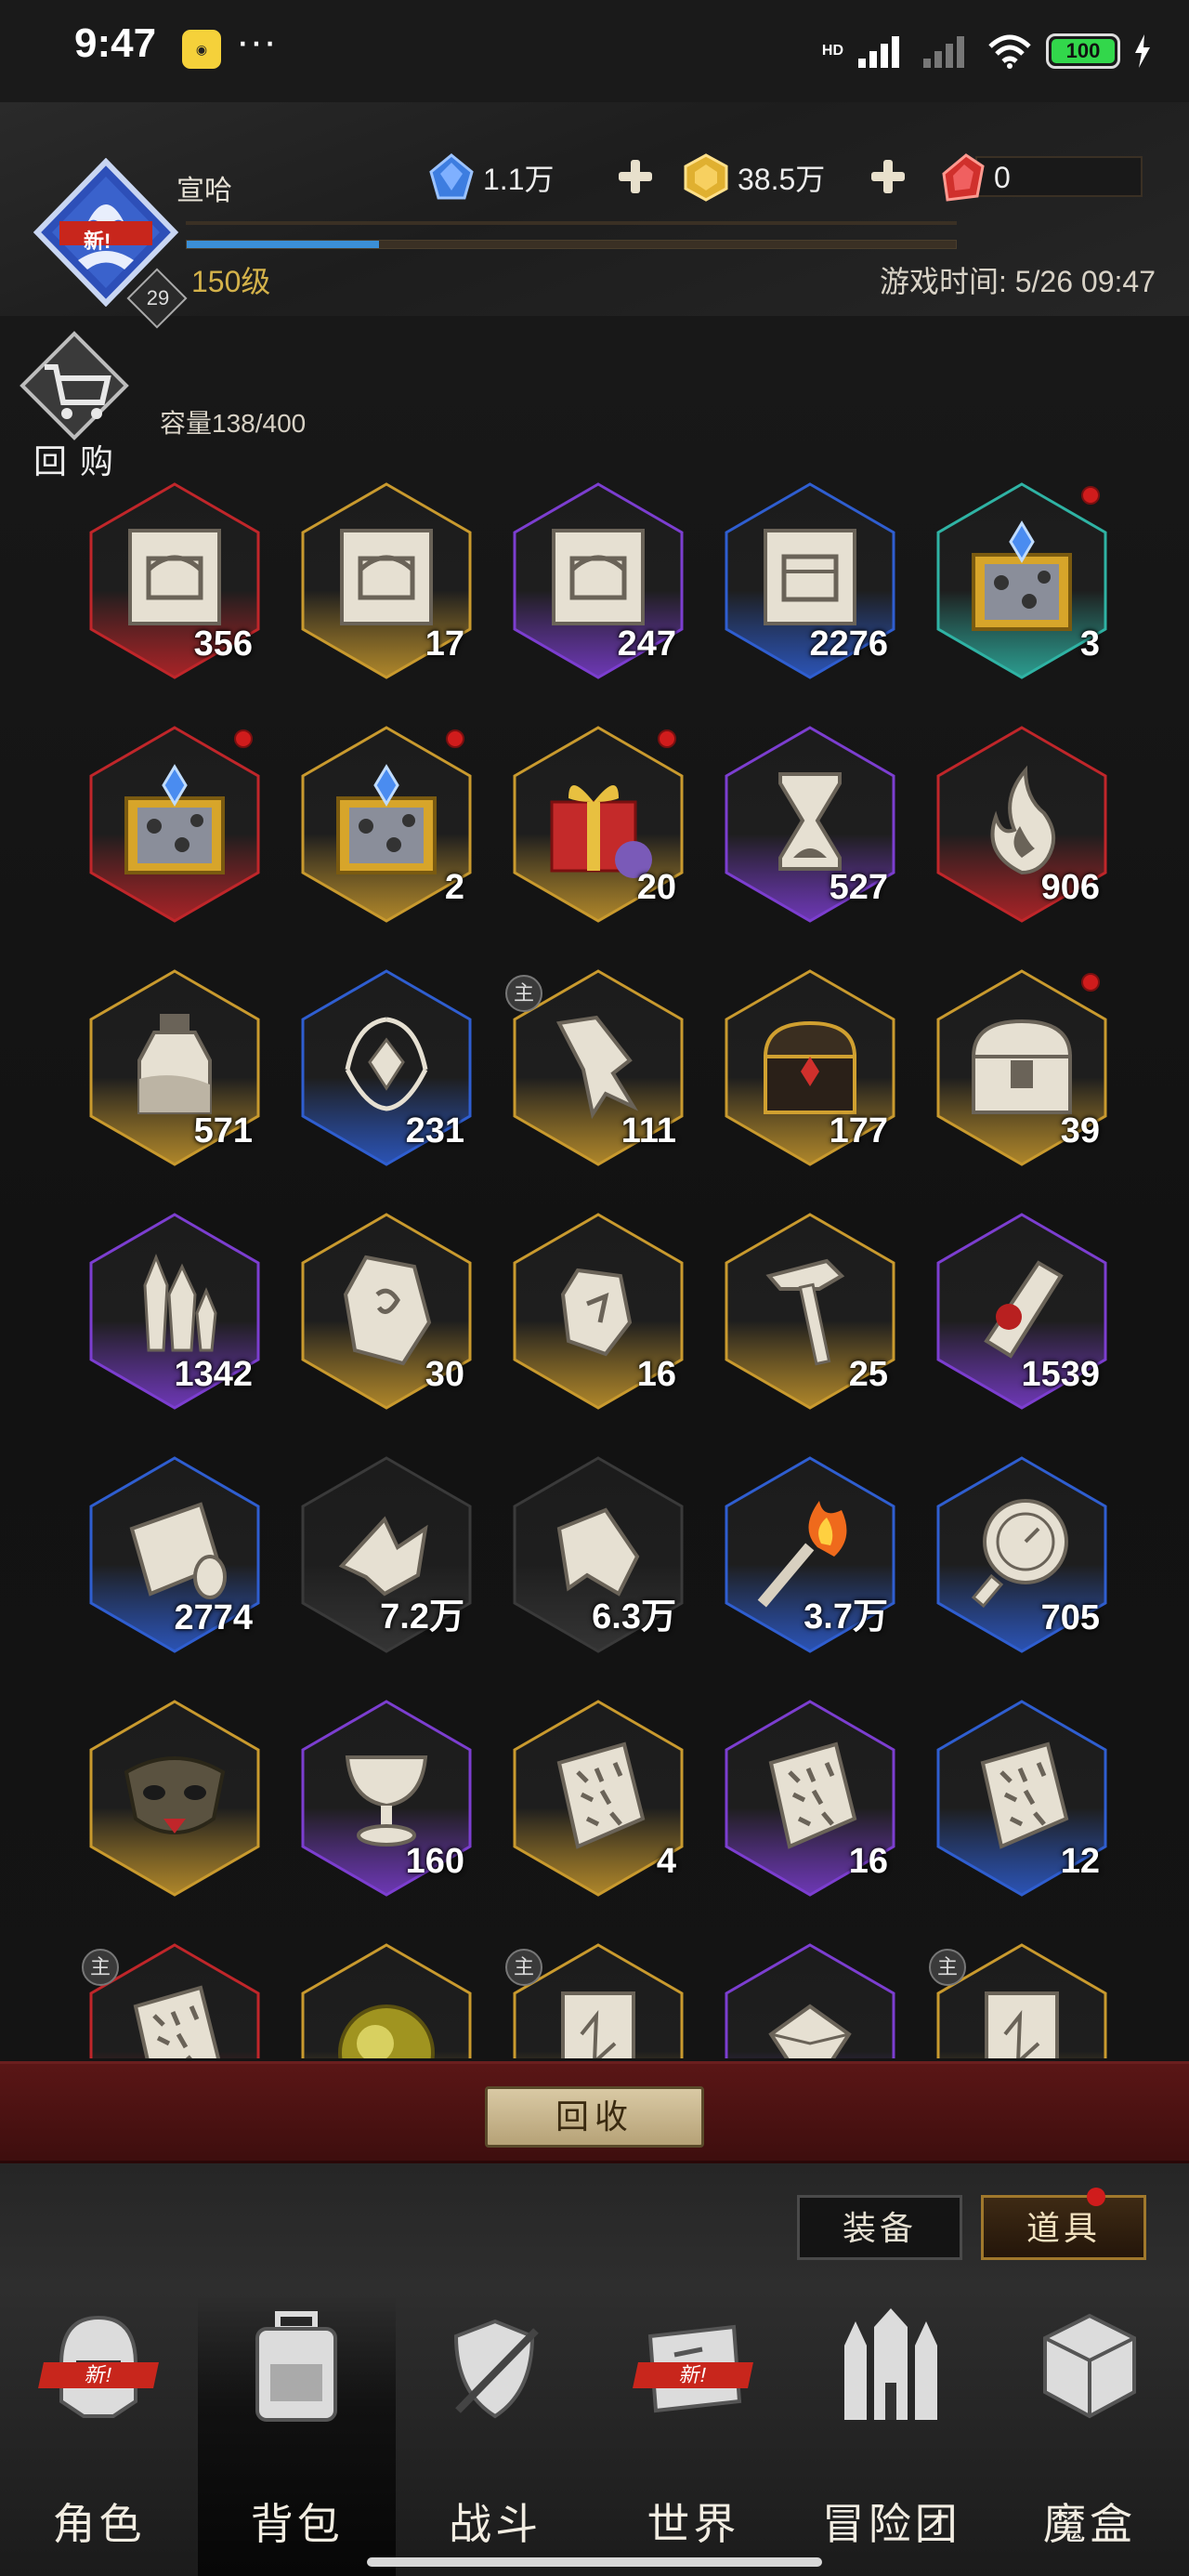 The height and width of the screenshot is (2576, 1189). What do you see at coordinates (99, 2524) in the screenshot?
I see `nav-label: 角色` at bounding box center [99, 2524].